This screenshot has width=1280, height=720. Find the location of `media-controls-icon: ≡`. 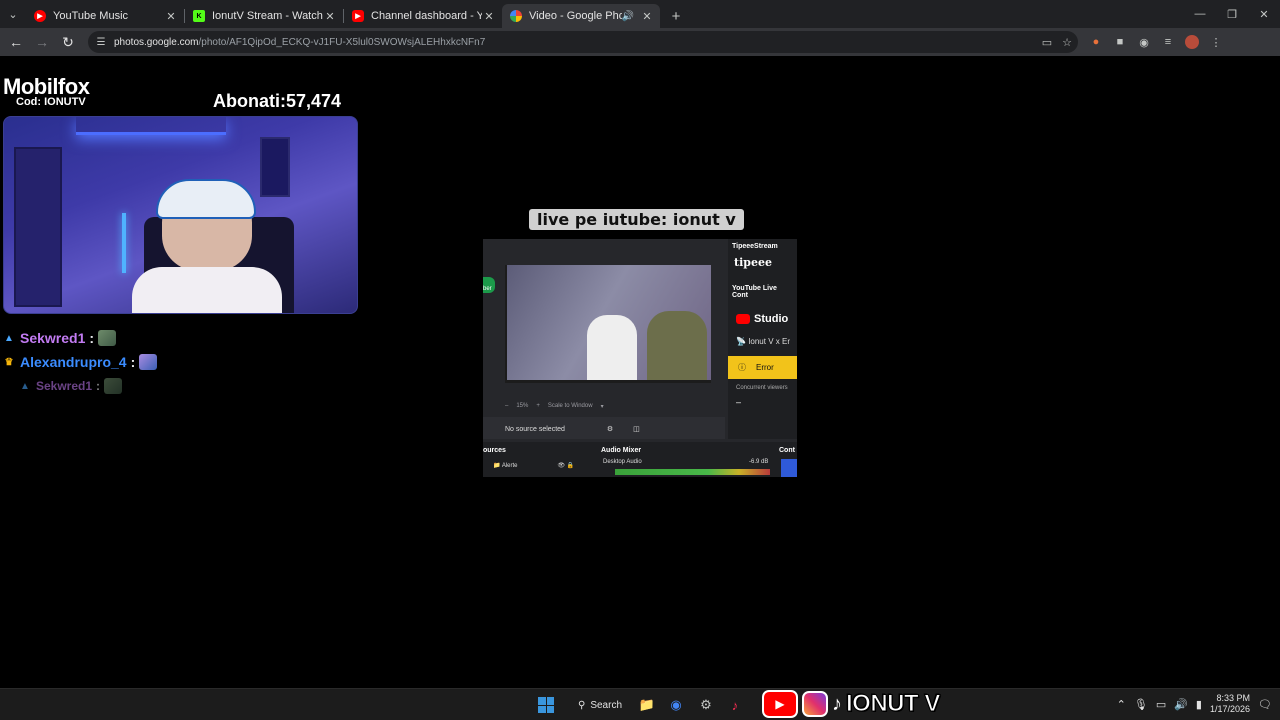

media-controls-icon: ≡ is located at coordinates (1168, 42).